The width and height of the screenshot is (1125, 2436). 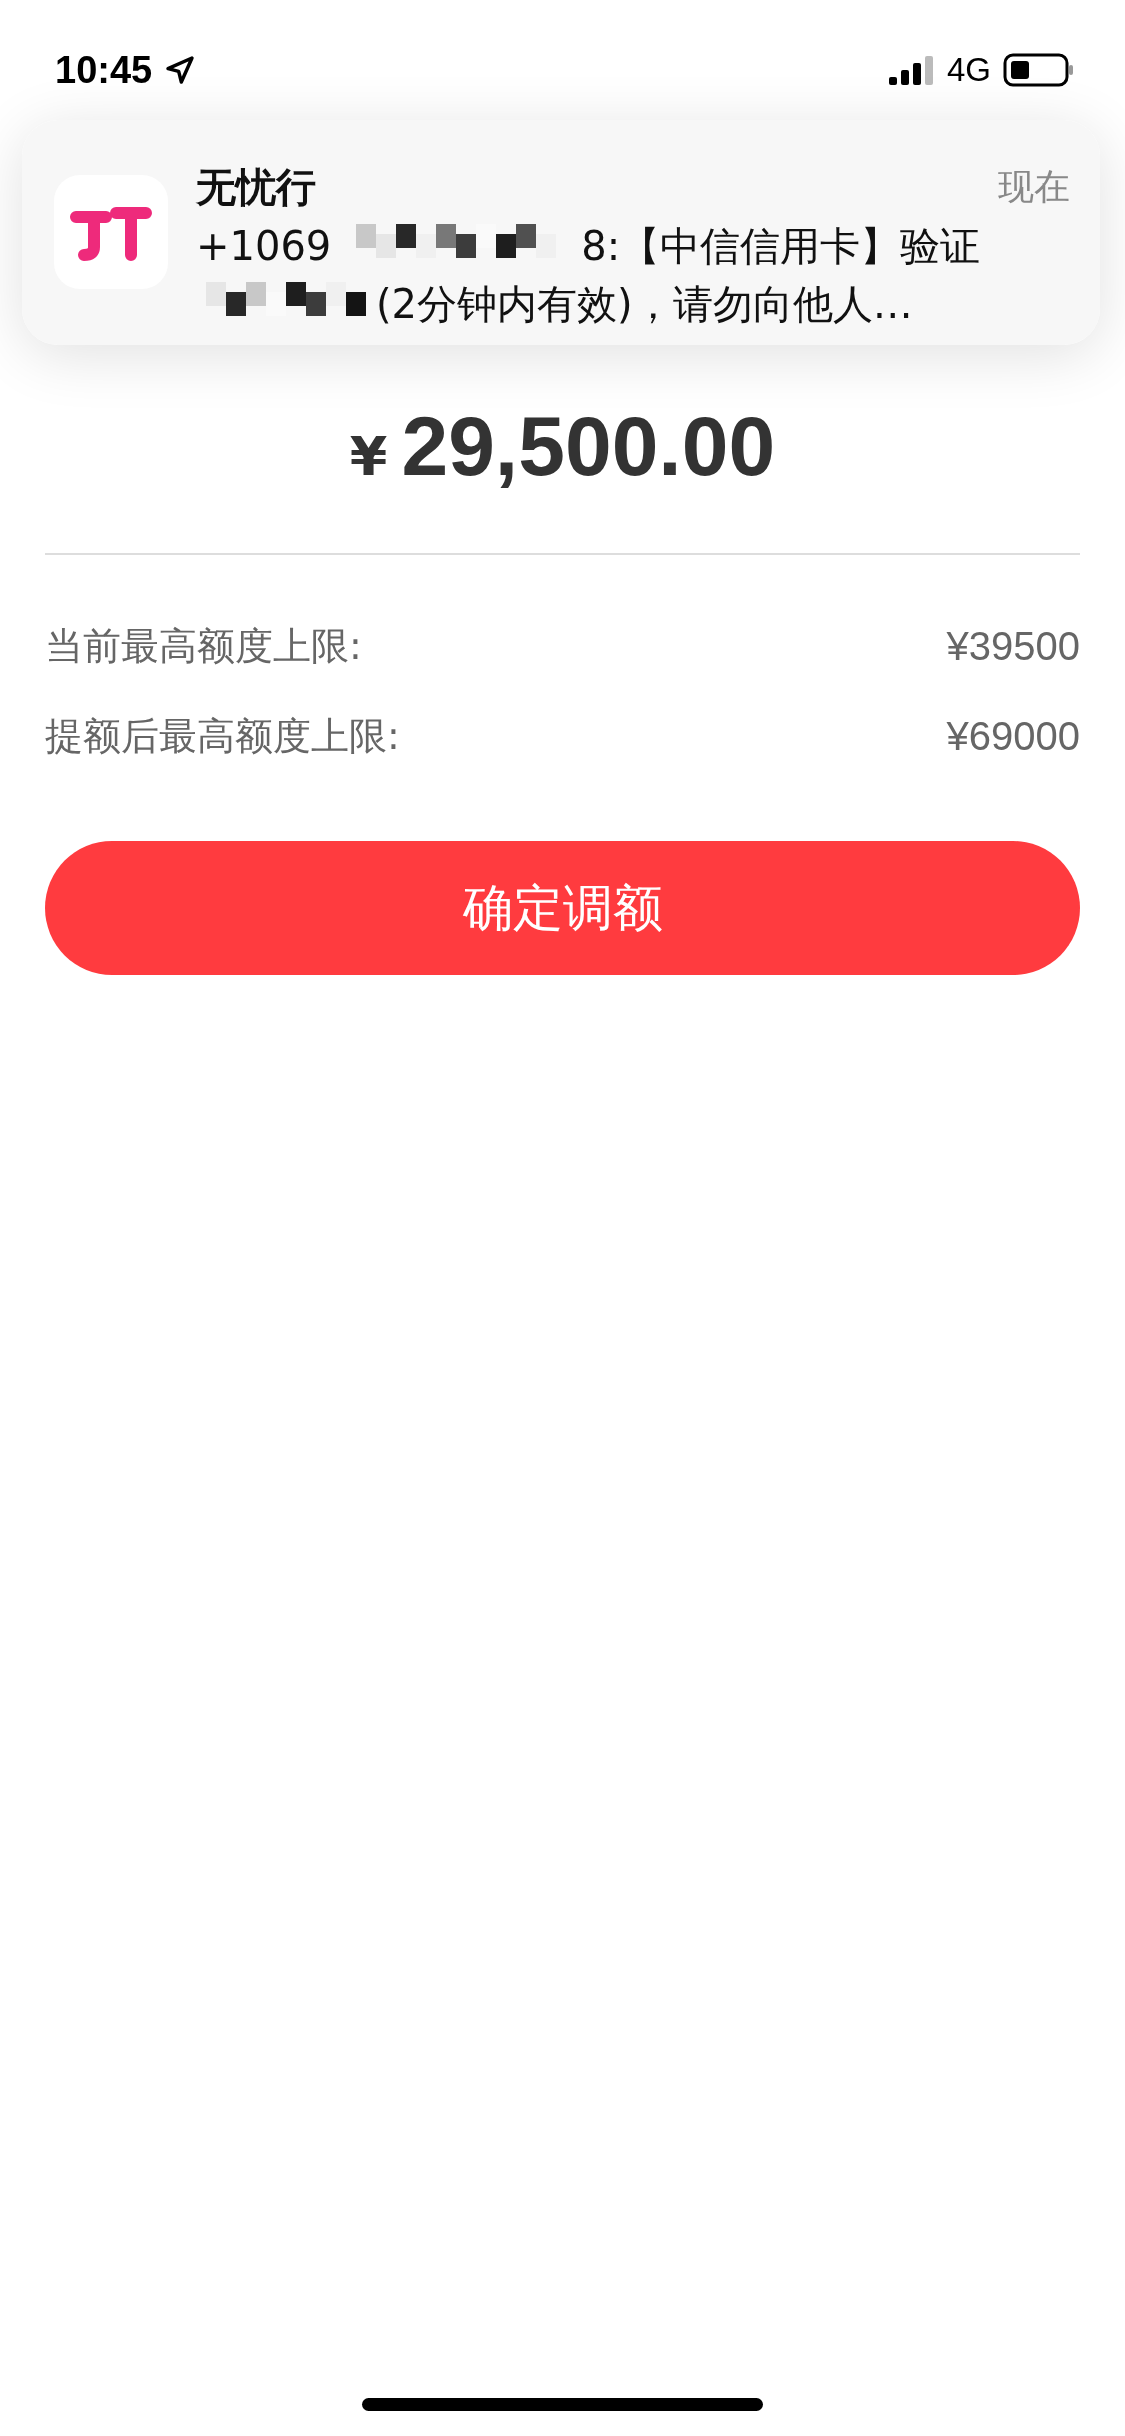 What do you see at coordinates (368, 456) in the screenshot?
I see `currency-symbol: ¥` at bounding box center [368, 456].